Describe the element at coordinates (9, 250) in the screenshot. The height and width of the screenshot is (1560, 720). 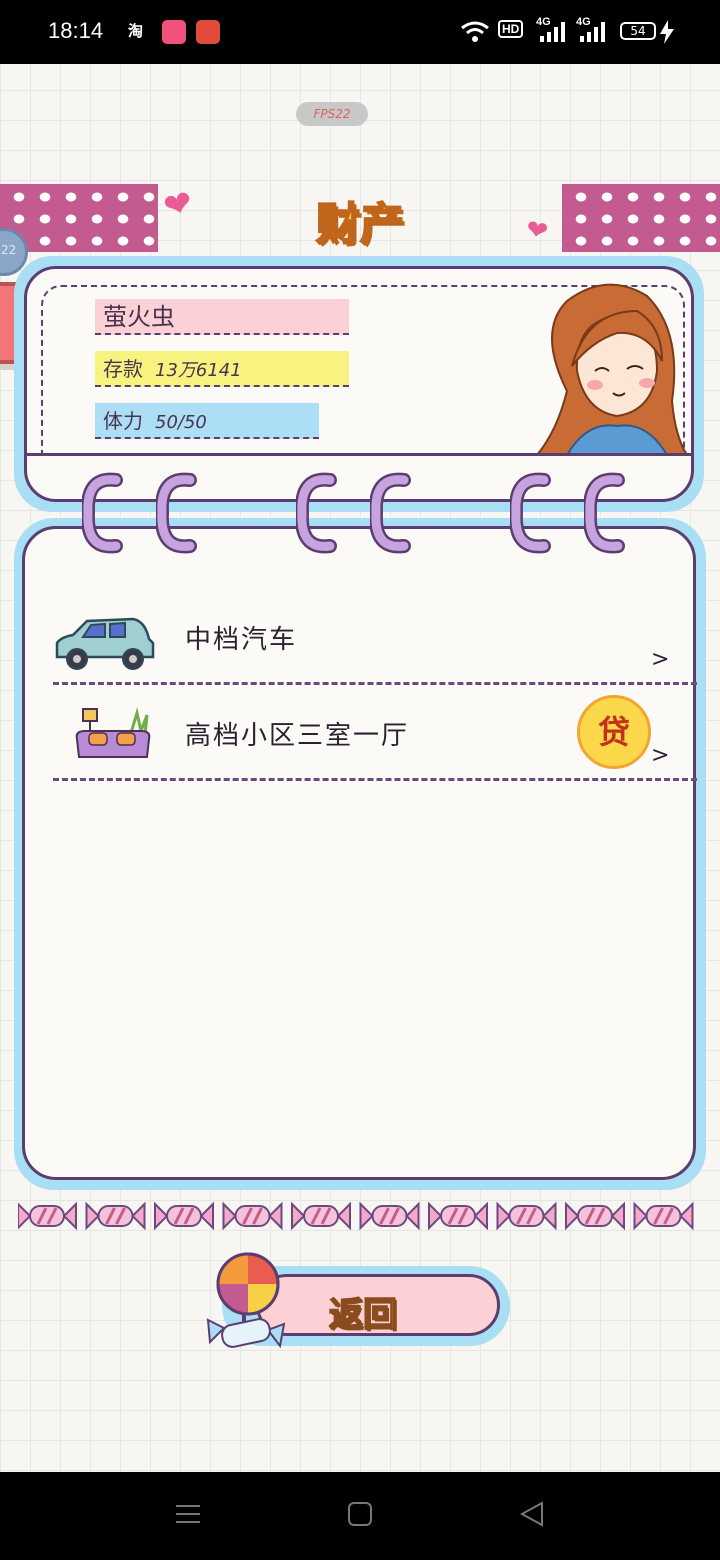
I see `floating-bubble-label: 22` at that location.